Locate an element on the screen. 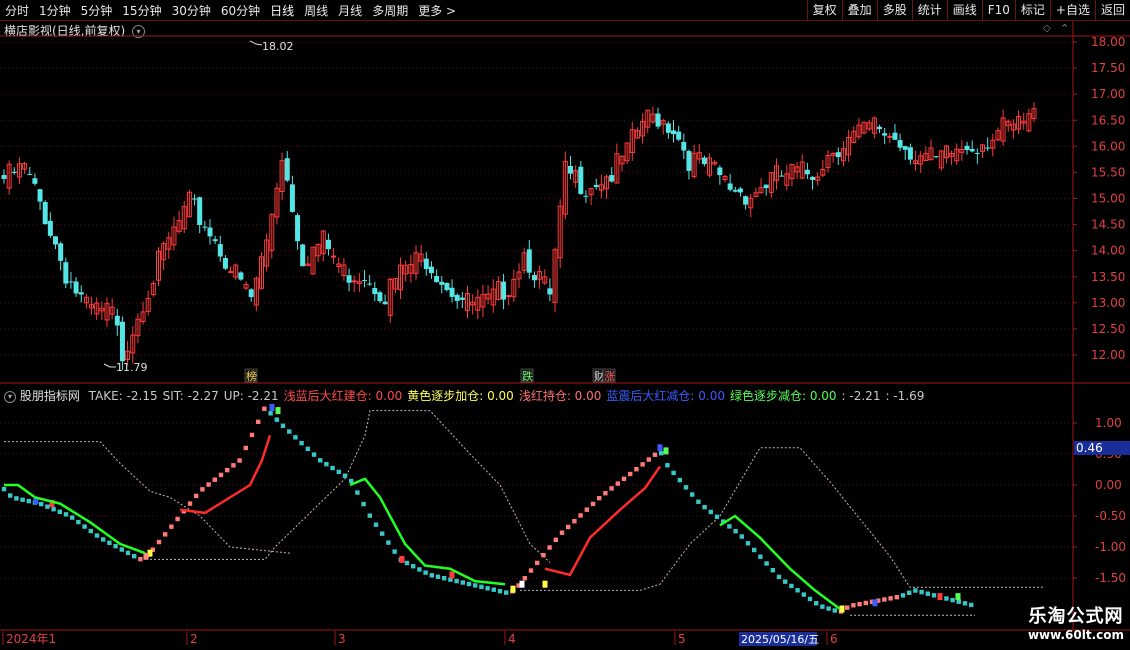 This screenshot has width=1130, height=650. green-trend-line is located at coordinates (75, 519).